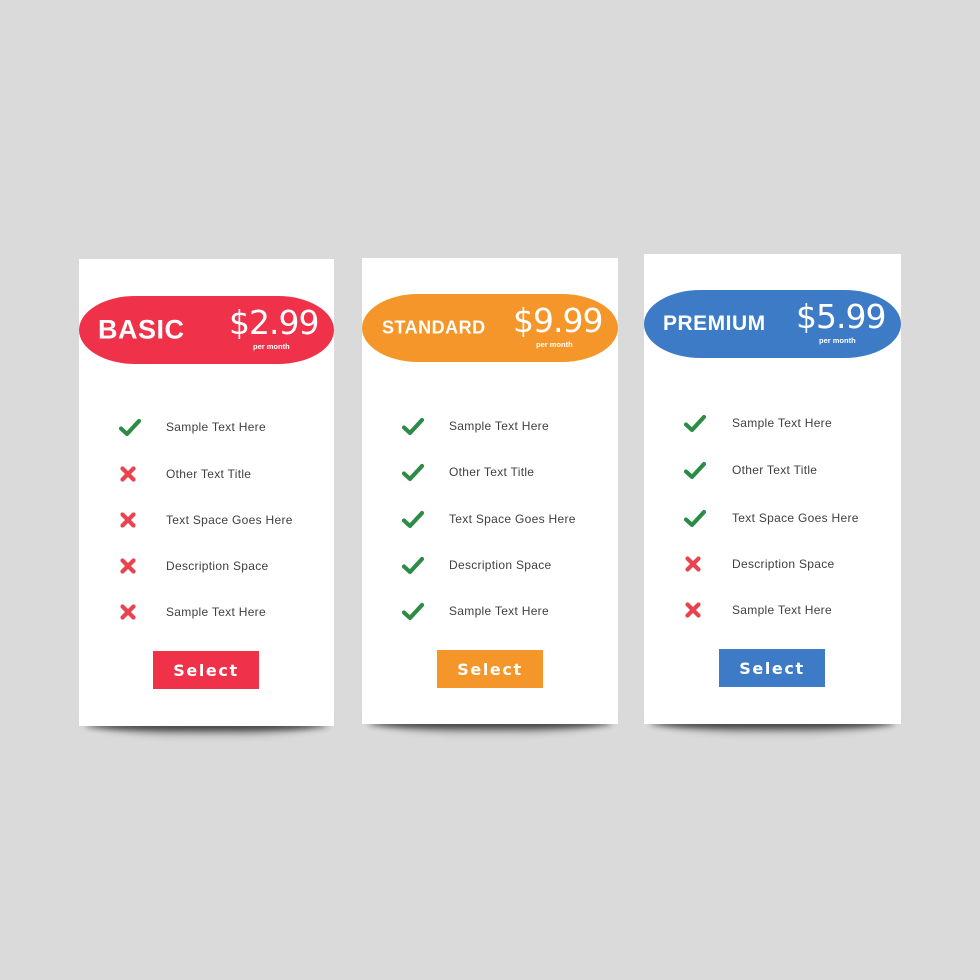  Describe the element at coordinates (141, 329) in the screenshot. I see `plan-name: BASIC` at that location.